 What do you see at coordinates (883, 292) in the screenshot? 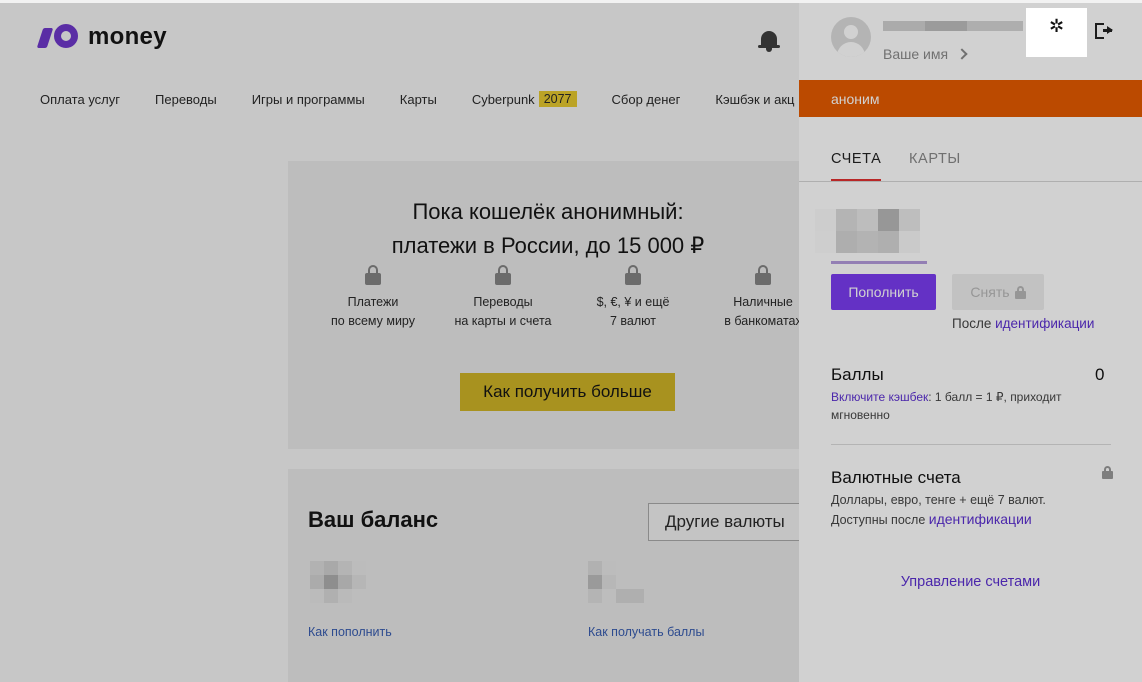
I see `topup-button: Пополнить` at bounding box center [883, 292].